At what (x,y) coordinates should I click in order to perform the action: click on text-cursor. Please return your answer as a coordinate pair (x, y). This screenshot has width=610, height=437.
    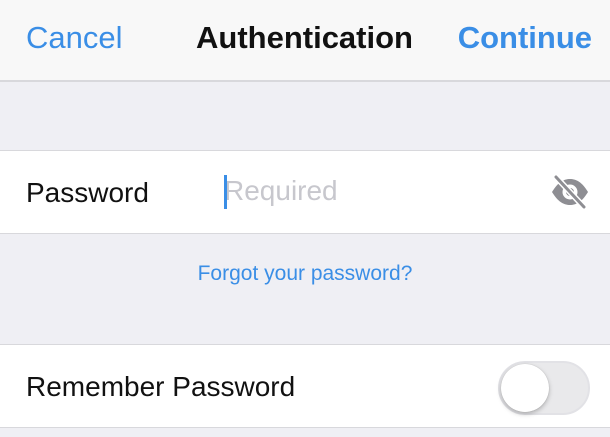
    Looking at the image, I should click on (225, 192).